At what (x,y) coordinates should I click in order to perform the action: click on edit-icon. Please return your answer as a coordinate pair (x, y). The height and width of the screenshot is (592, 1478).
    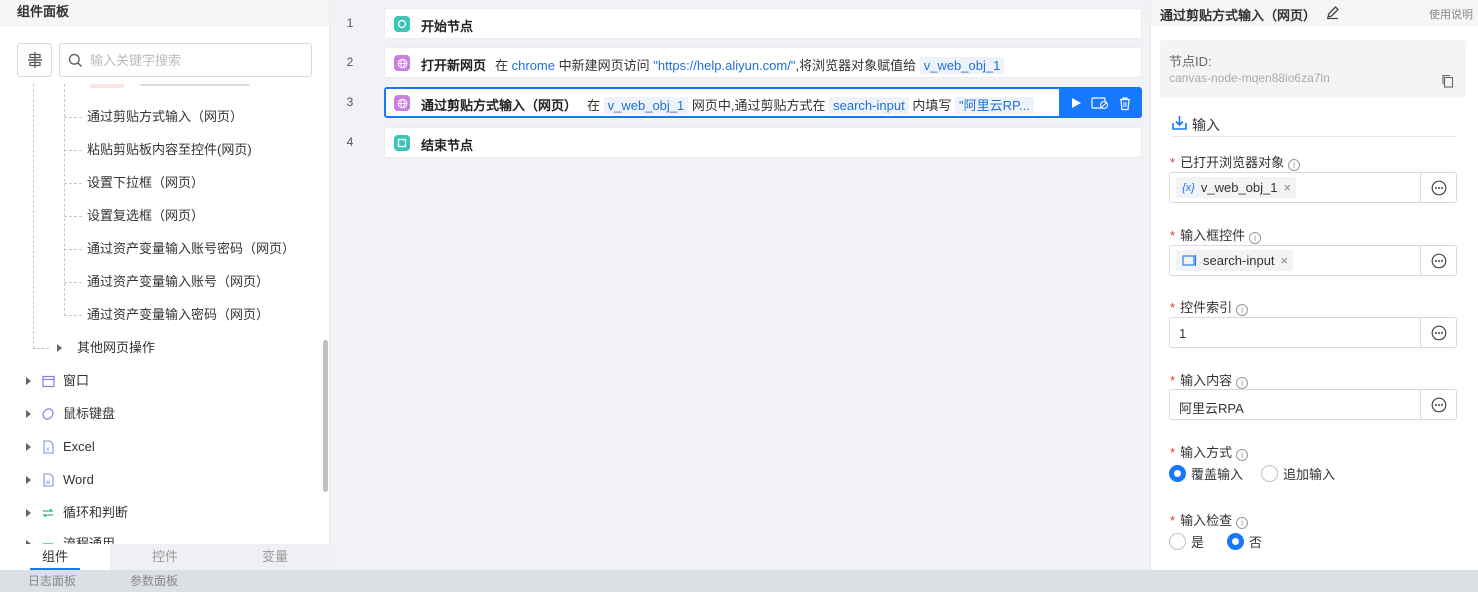
    Looking at the image, I should click on (1332, 12).